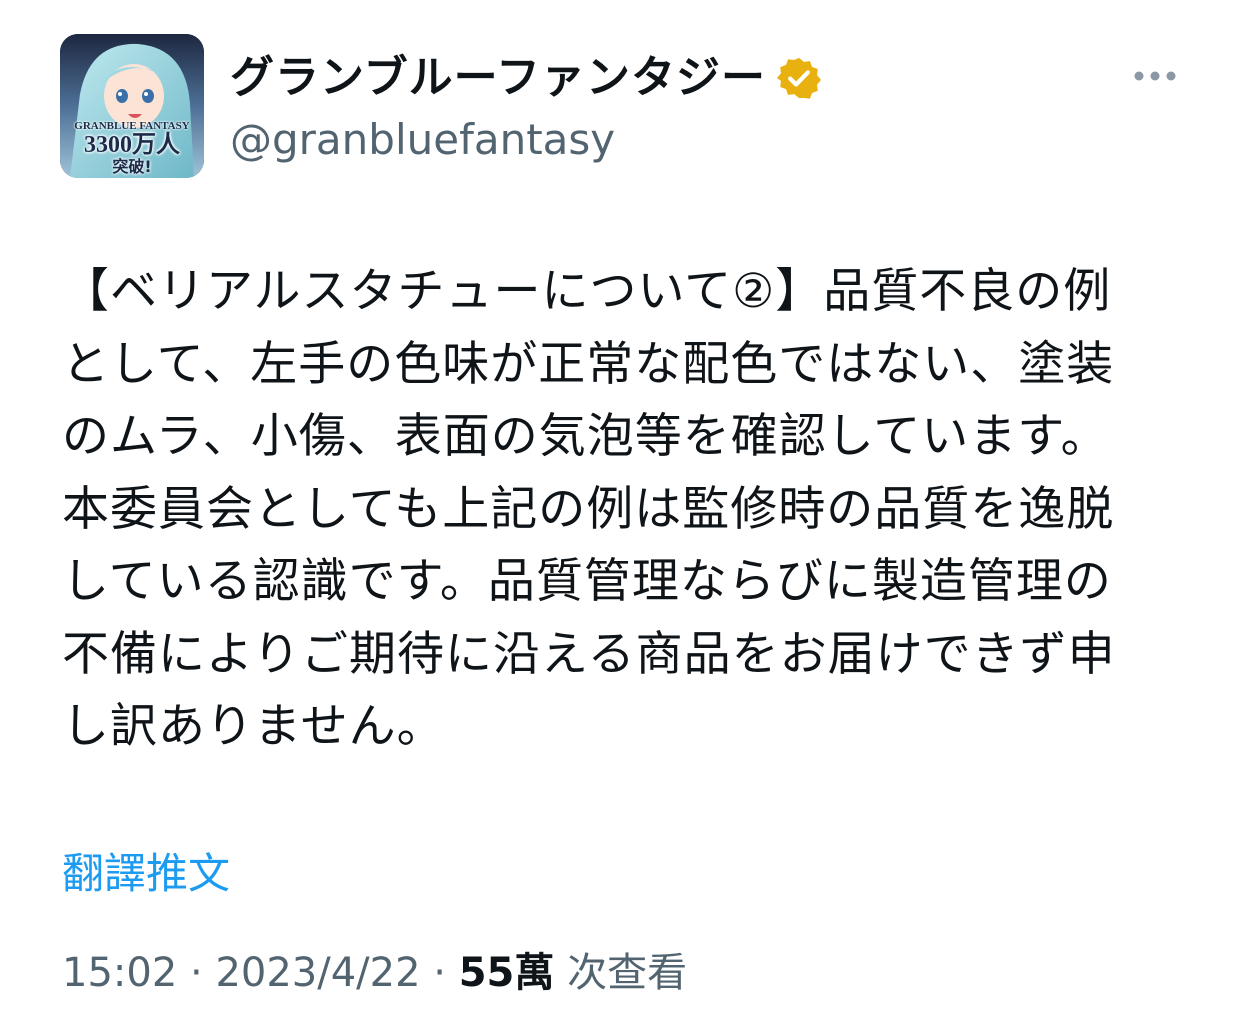 This screenshot has height=1034, width=1240. Describe the element at coordinates (119, 973) in the screenshot. I see `tweet-time: 15:02` at that location.